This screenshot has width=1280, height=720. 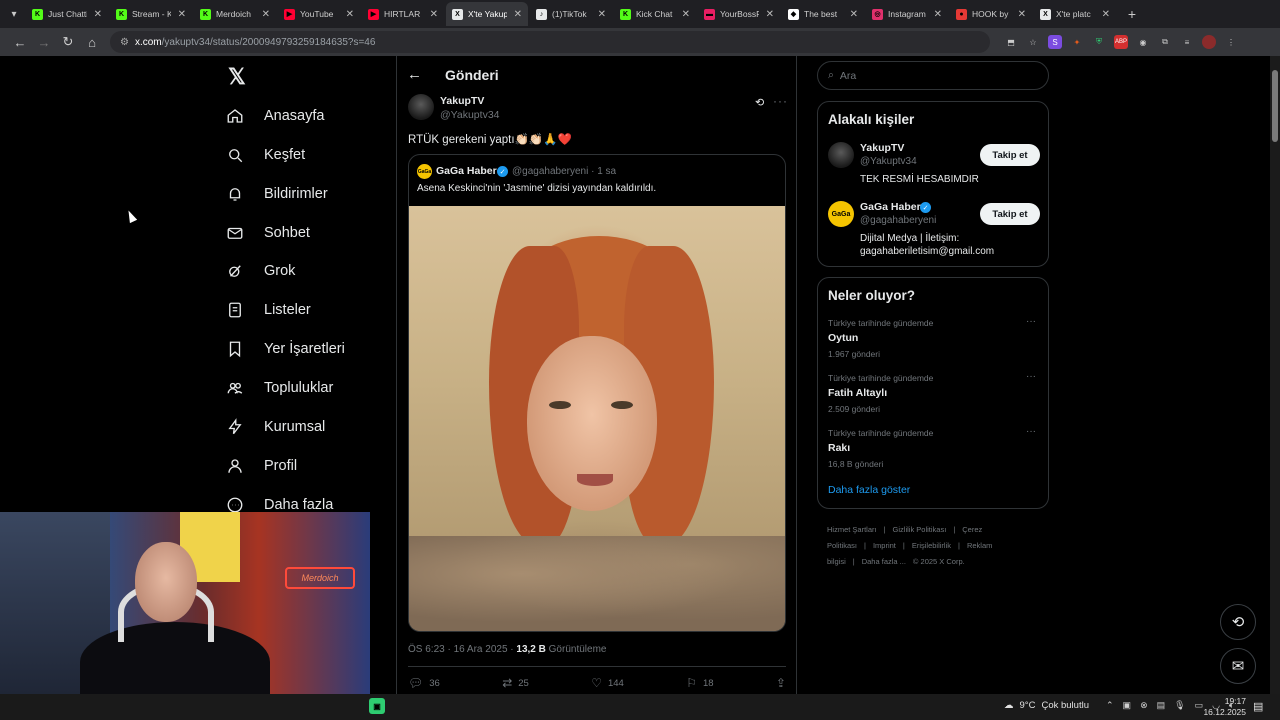 What do you see at coordinates (991, 14) in the screenshot?
I see `browser-tab: ● HOOK by ✕` at bounding box center [991, 14].